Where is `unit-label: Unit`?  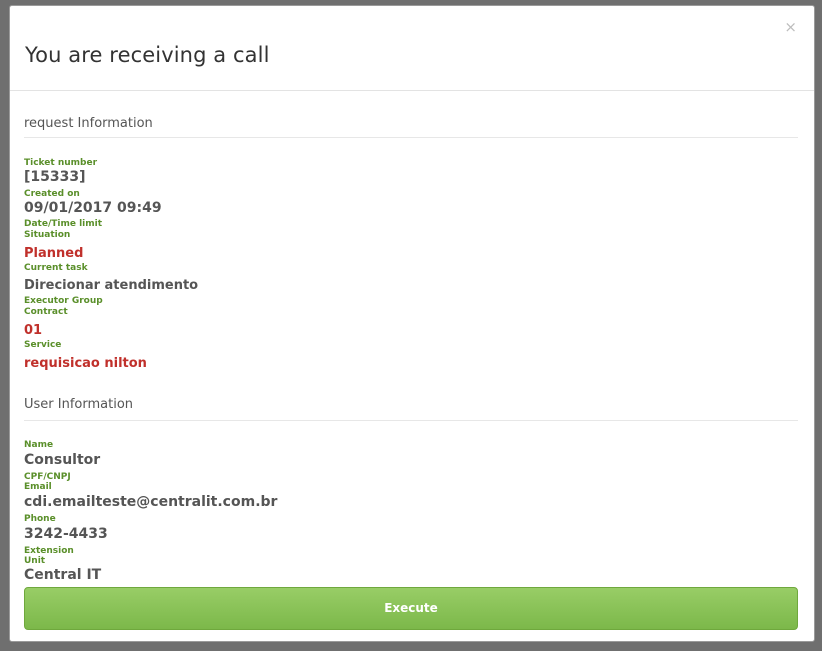
unit-label: Unit is located at coordinates (35, 561).